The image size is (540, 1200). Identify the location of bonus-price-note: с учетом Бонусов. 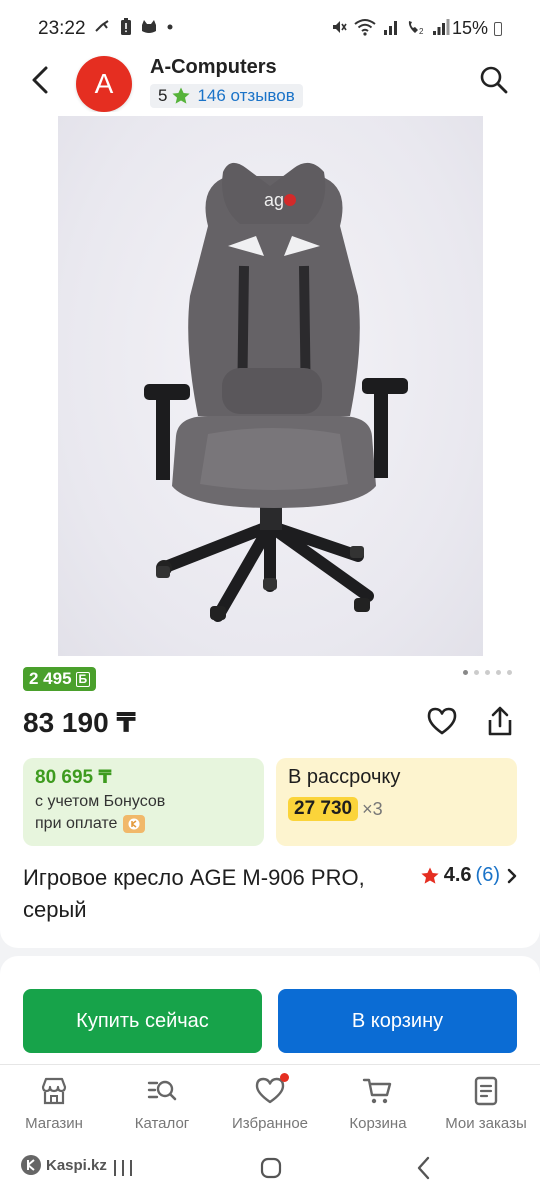
(100, 801).